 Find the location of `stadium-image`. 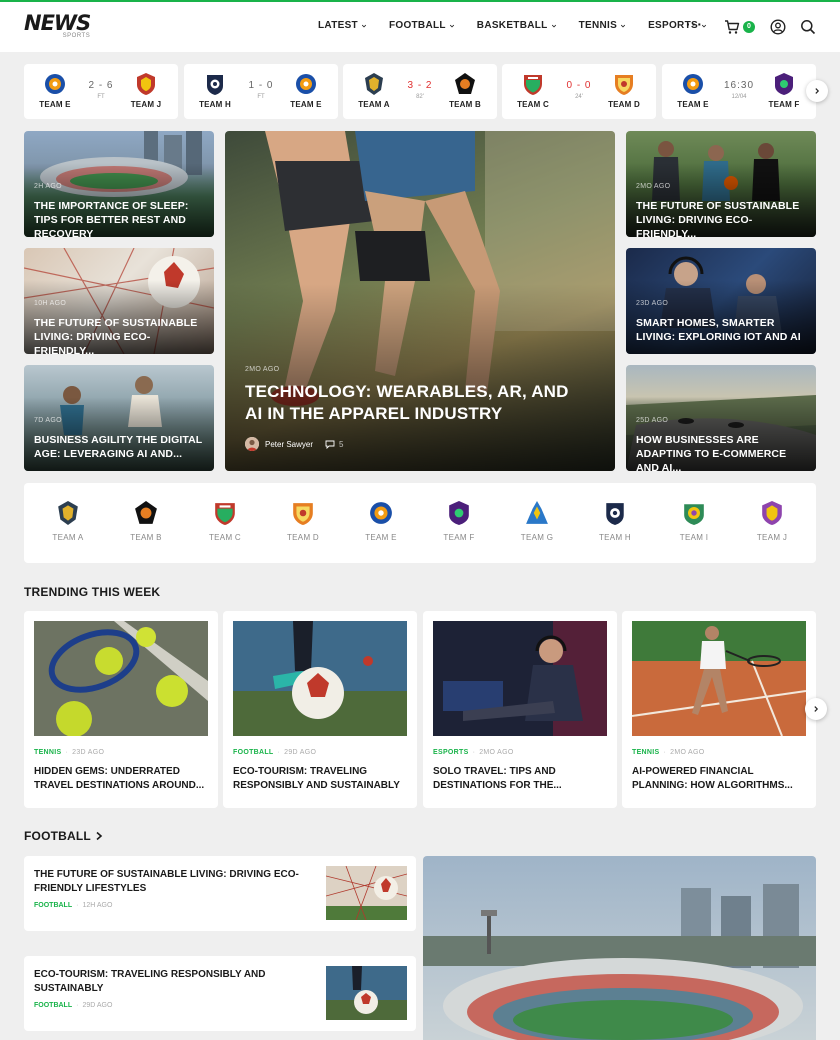

stadium-image is located at coordinates (619, 948).